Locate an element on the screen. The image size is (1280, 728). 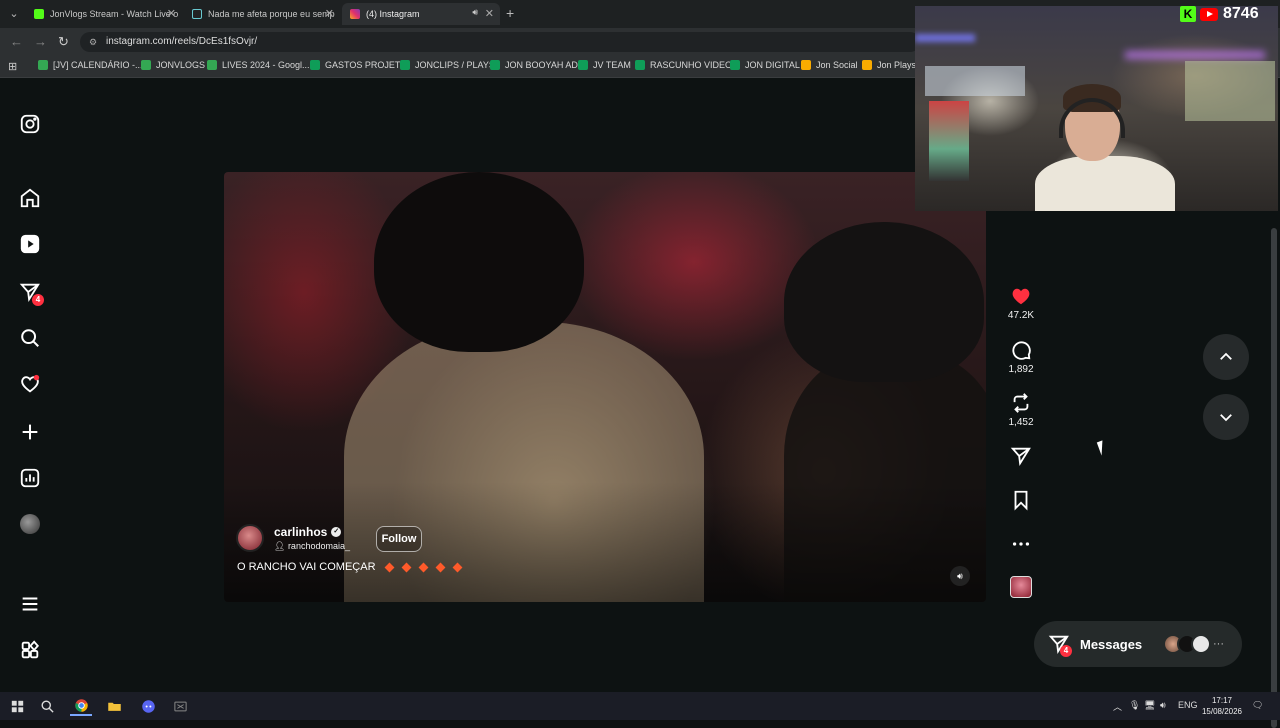
repost-action: 1,452 is located at coordinates (1021, 410).